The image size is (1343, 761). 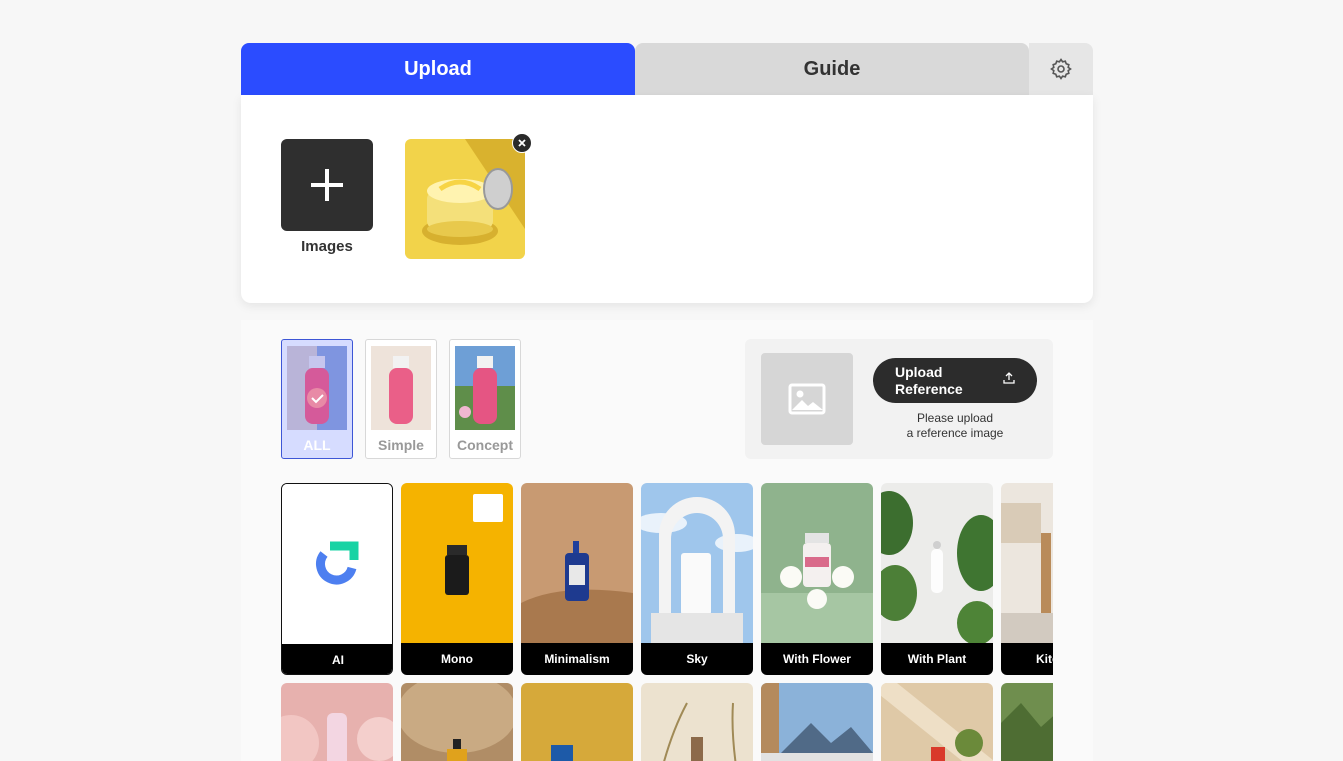 I want to click on style-card-ai: AI, so click(x=337, y=579).